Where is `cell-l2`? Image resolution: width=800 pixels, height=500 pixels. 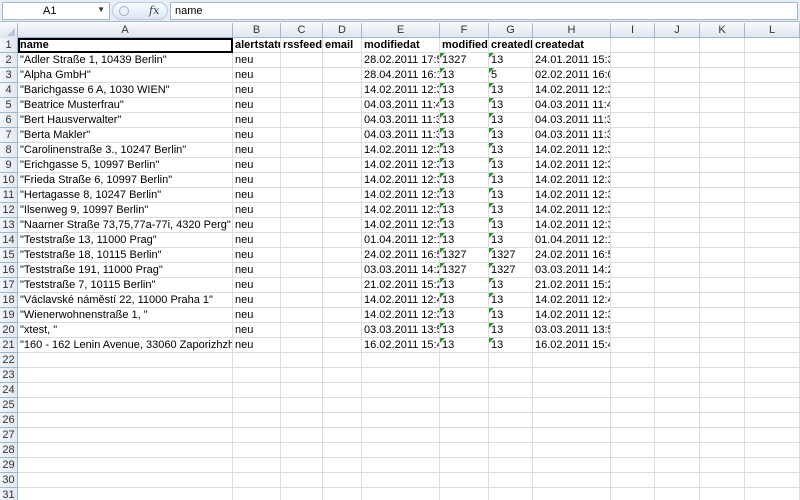 cell-l2 is located at coordinates (772, 60).